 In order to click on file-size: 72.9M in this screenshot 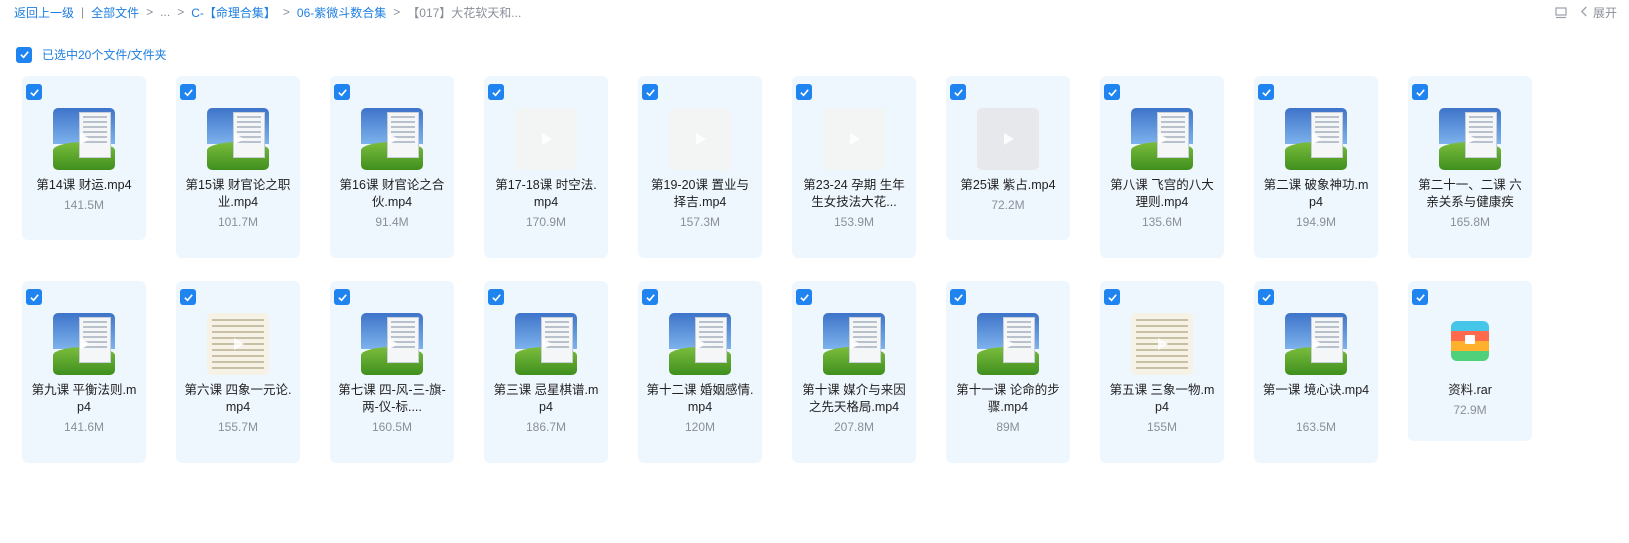, I will do `click(1470, 410)`.